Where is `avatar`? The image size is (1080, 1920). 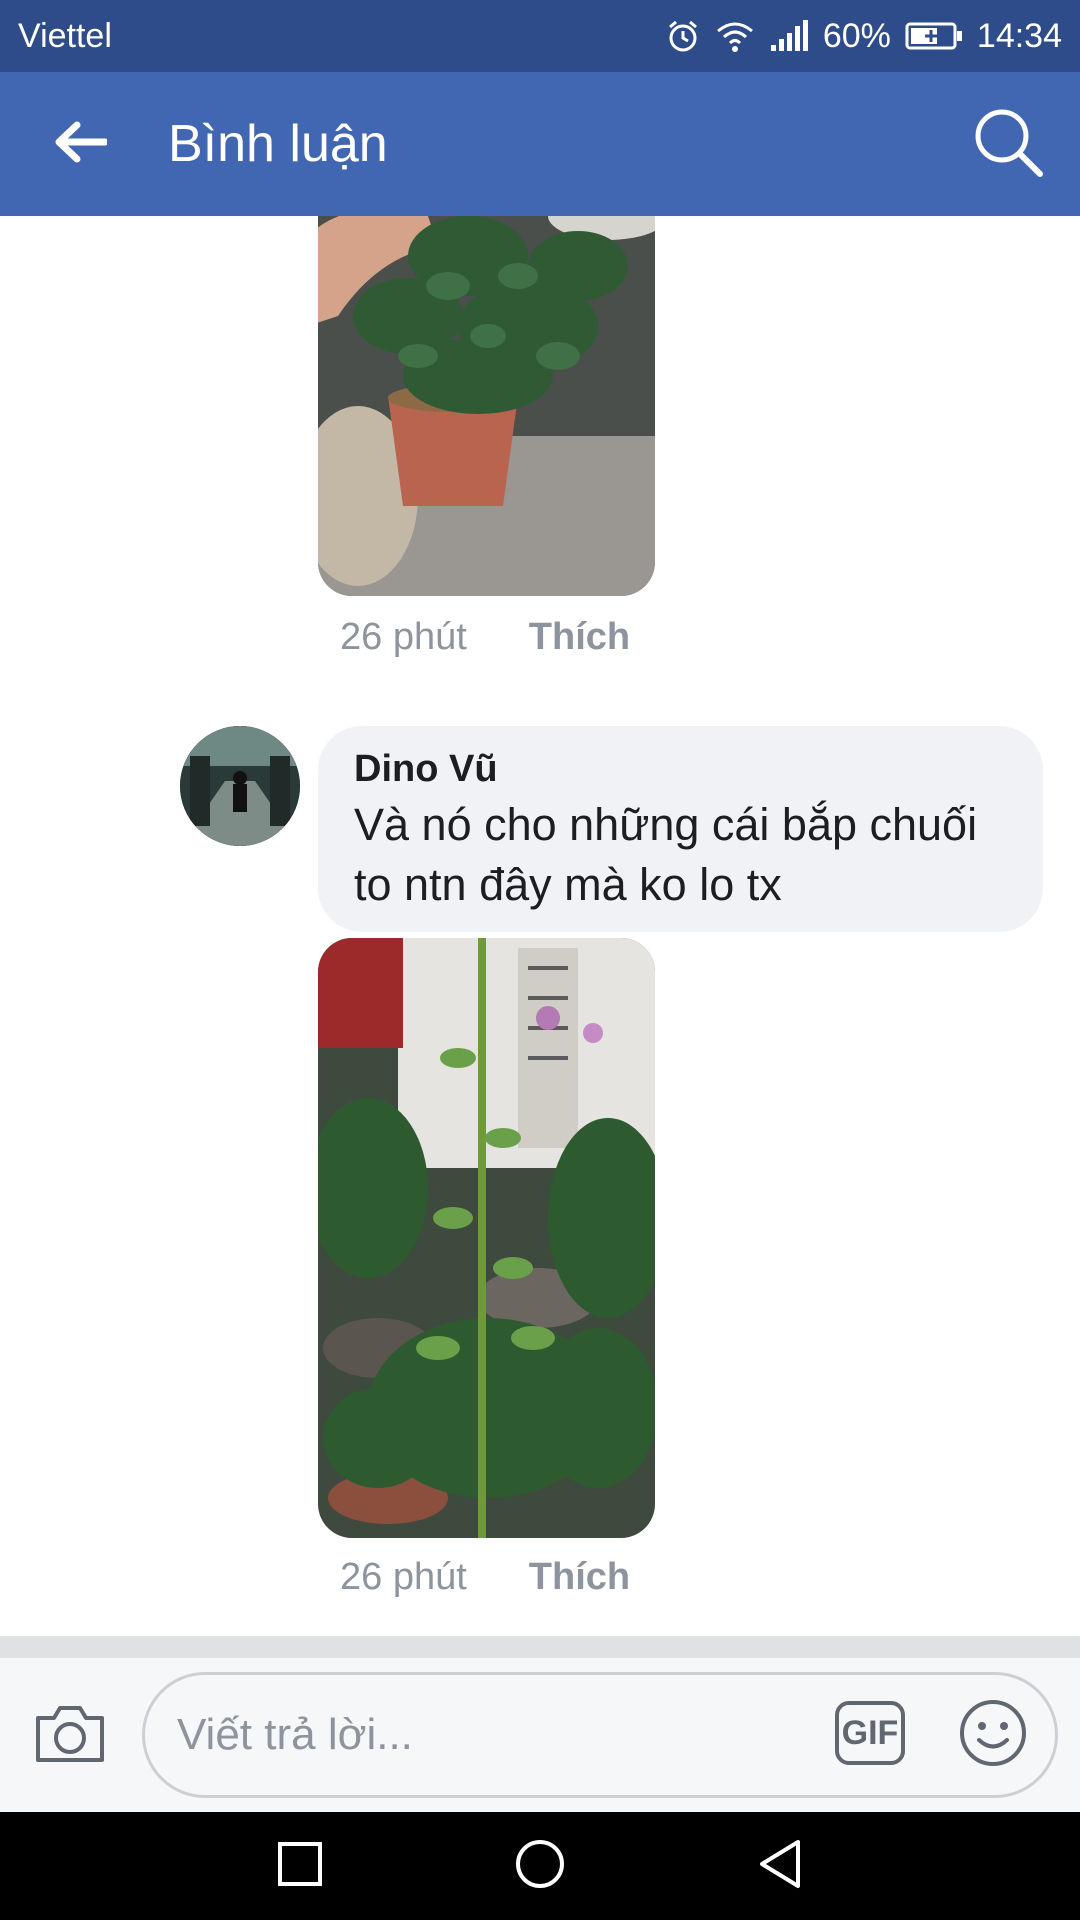
avatar is located at coordinates (240, 786).